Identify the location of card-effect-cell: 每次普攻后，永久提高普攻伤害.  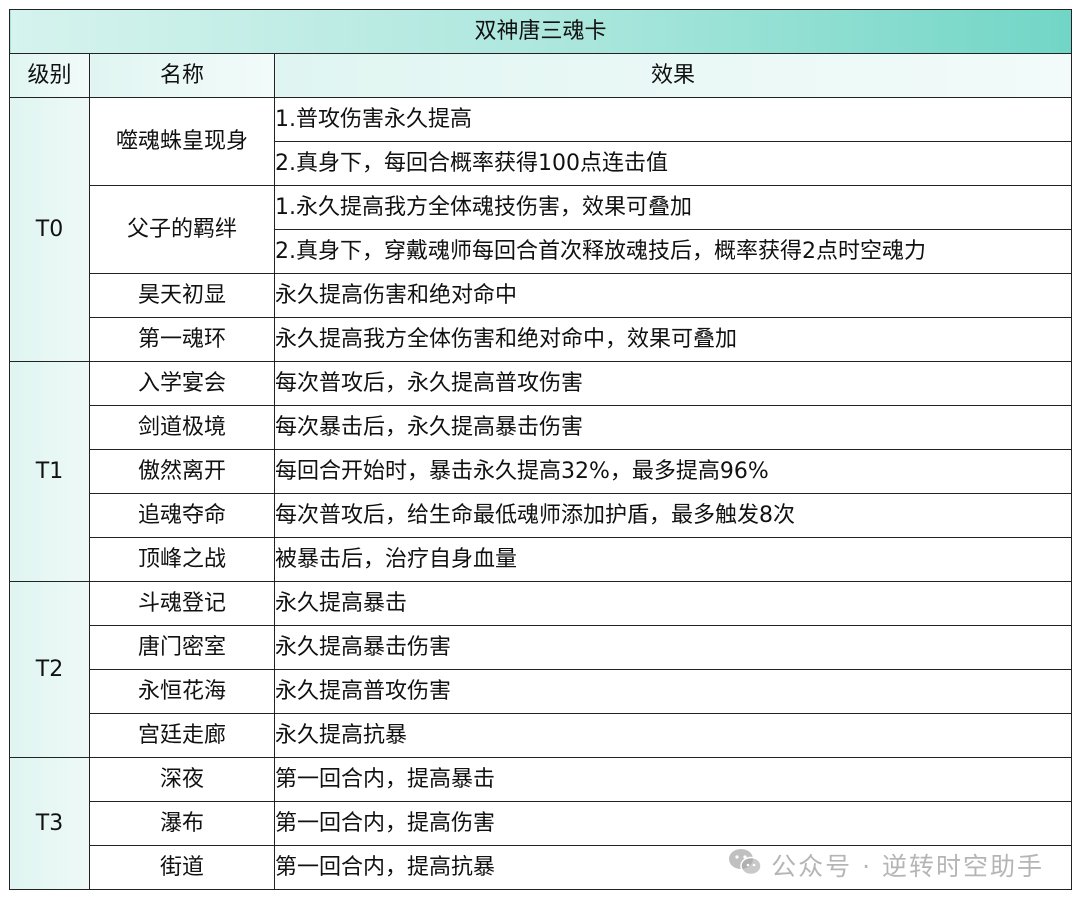
(673, 383).